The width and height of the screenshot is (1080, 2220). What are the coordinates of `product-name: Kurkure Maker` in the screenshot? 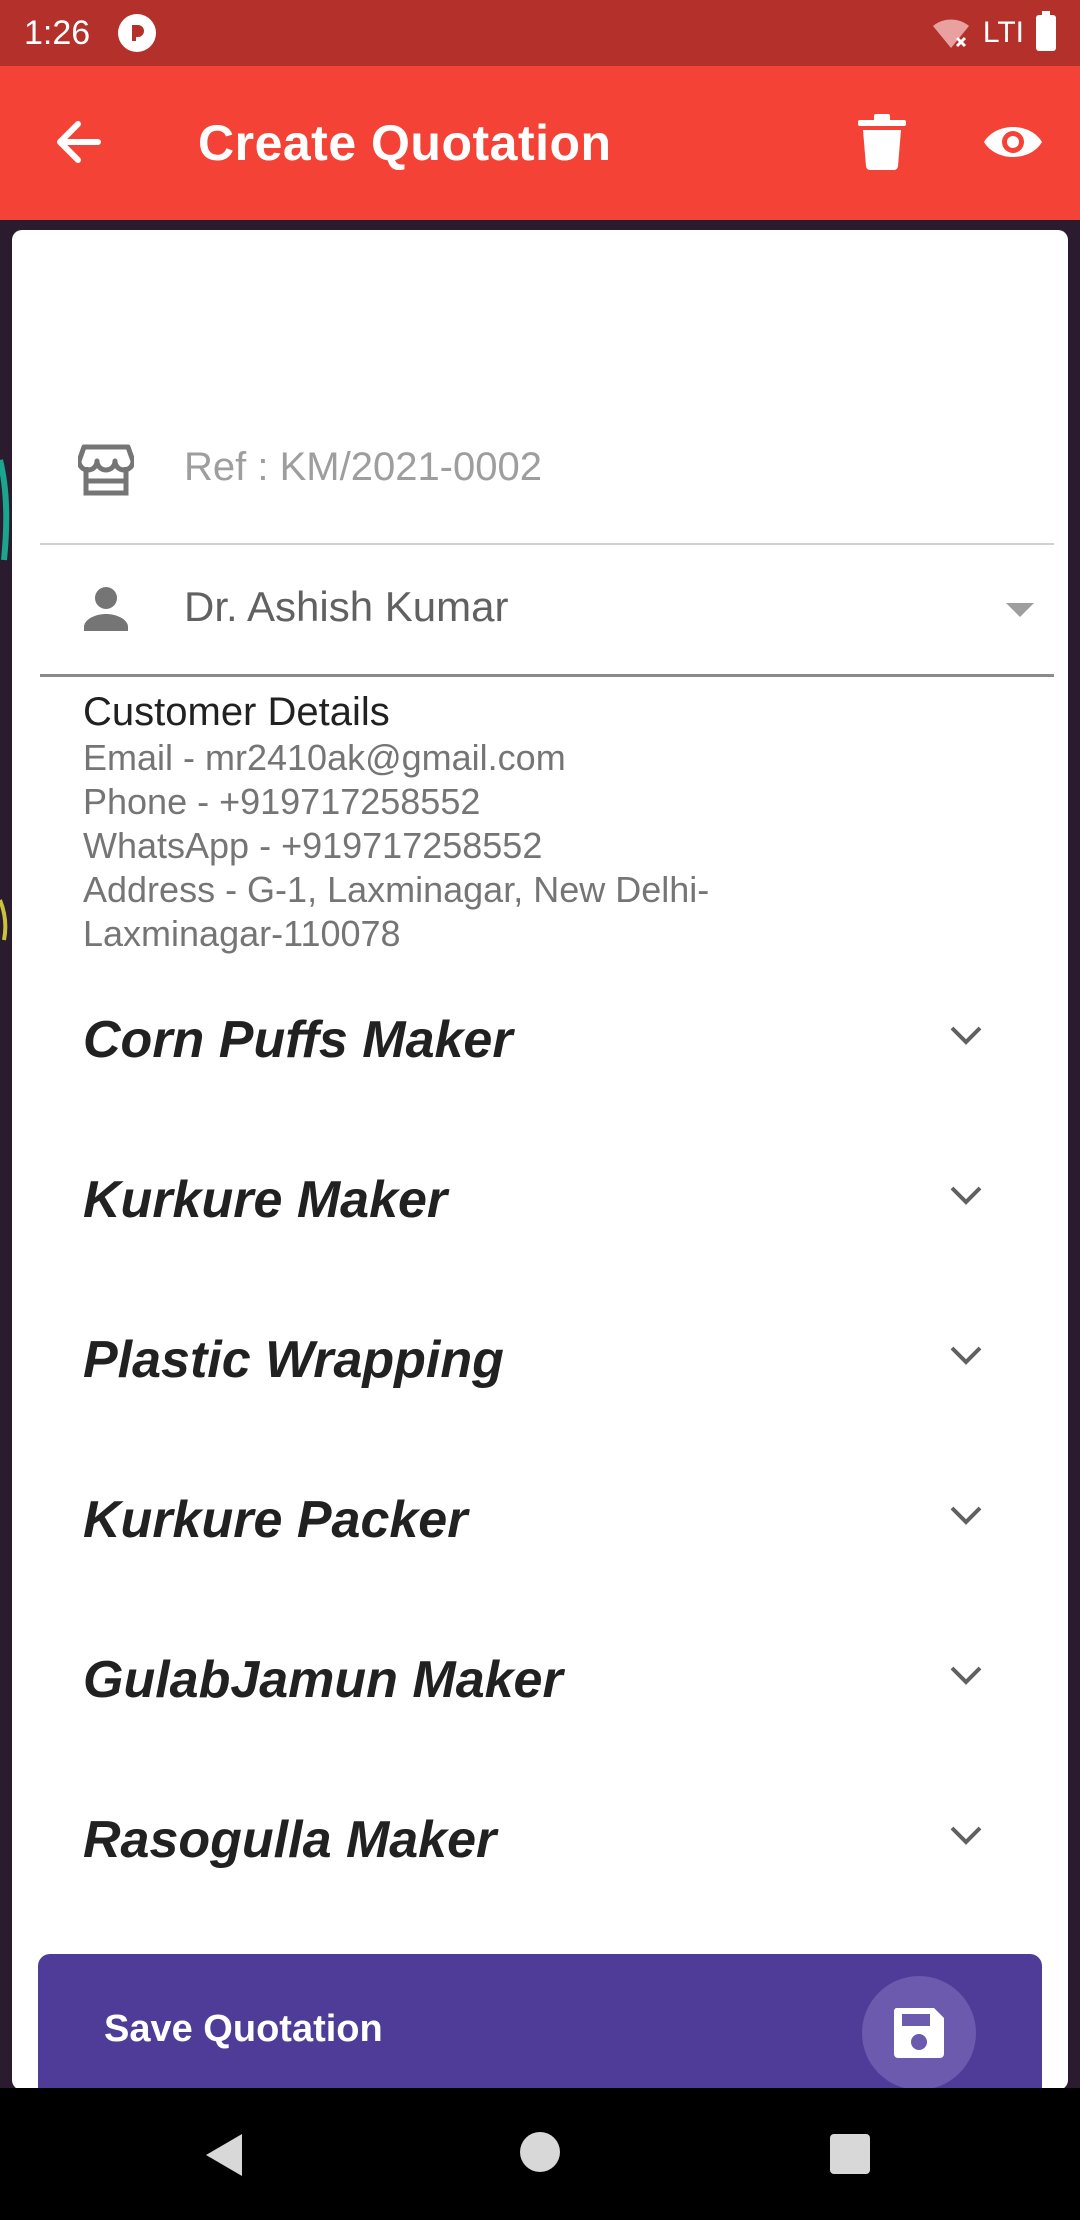 It's located at (265, 1200).